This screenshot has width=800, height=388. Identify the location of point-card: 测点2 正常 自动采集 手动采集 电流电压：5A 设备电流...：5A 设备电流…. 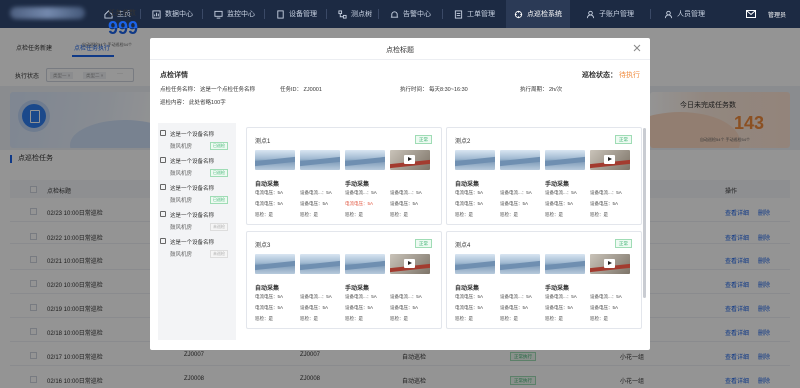
(544, 176).